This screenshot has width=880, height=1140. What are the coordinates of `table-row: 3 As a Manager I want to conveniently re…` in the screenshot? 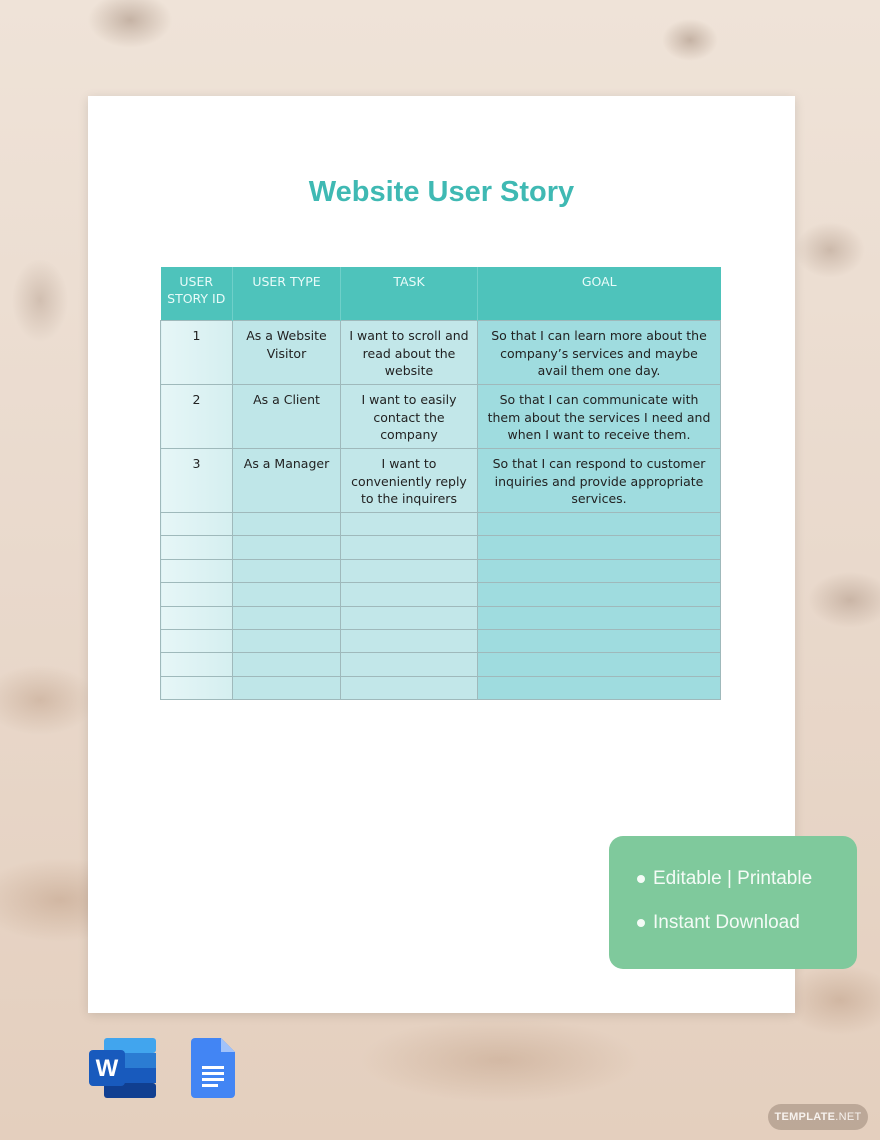 It's located at (440, 480).